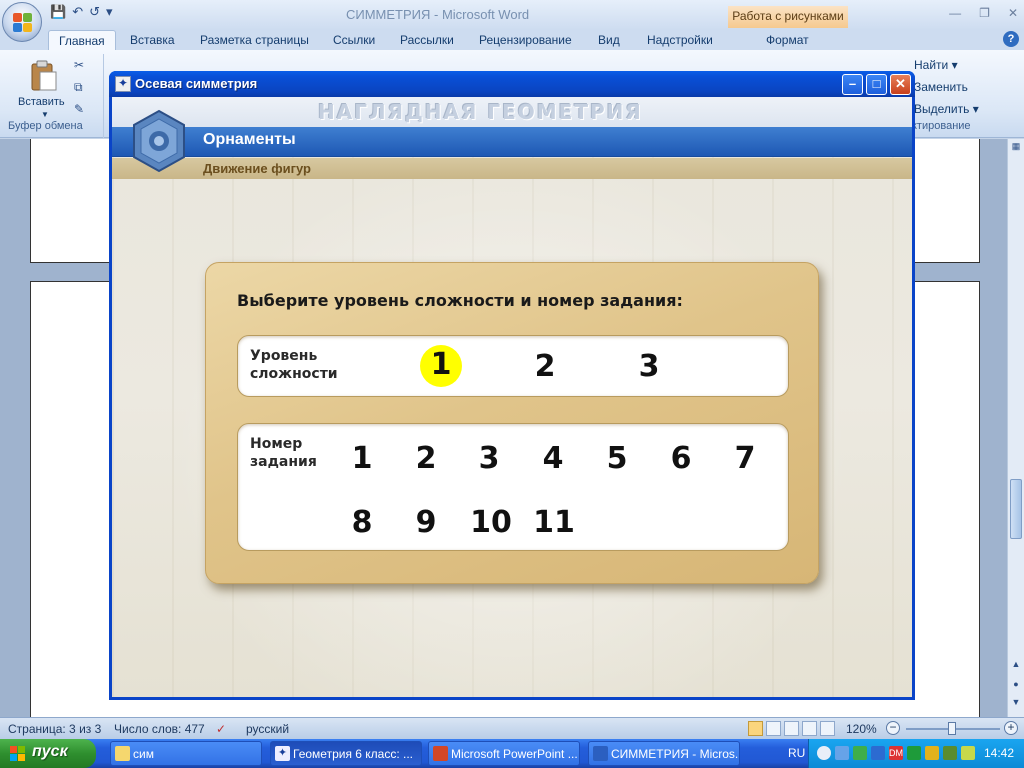 The width and height of the screenshot is (1024, 768). Describe the element at coordinates (123, 84) in the screenshot. I see `app-window-icon` at that location.